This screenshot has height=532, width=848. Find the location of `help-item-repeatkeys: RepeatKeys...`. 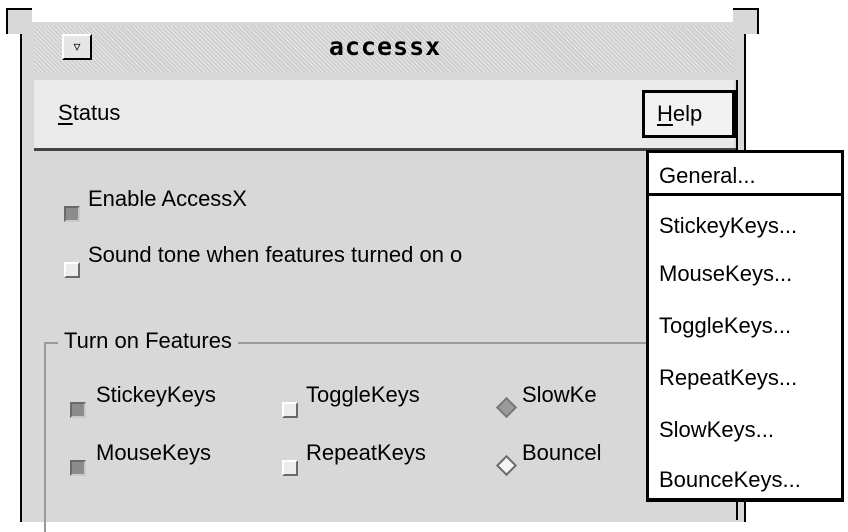

help-item-repeatkeys: RepeatKeys... is located at coordinates (728, 378).